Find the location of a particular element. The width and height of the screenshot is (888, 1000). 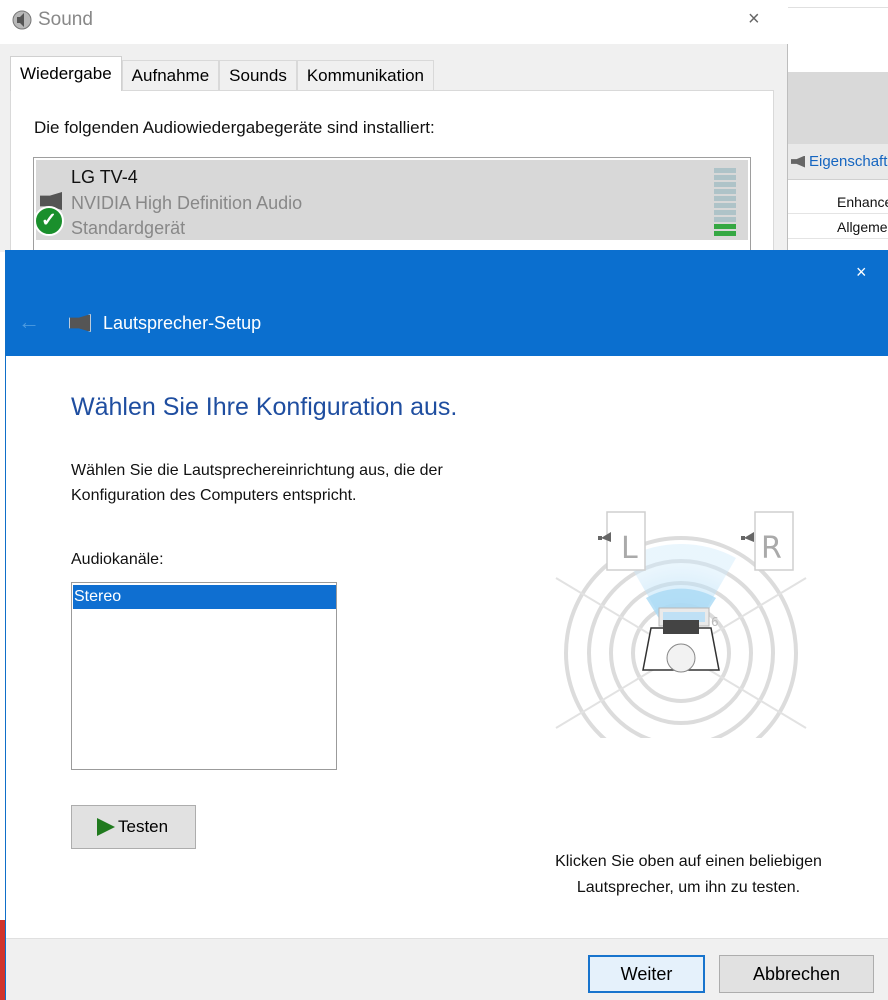

properties-button: Eigenschaft is located at coordinates (837, 162).